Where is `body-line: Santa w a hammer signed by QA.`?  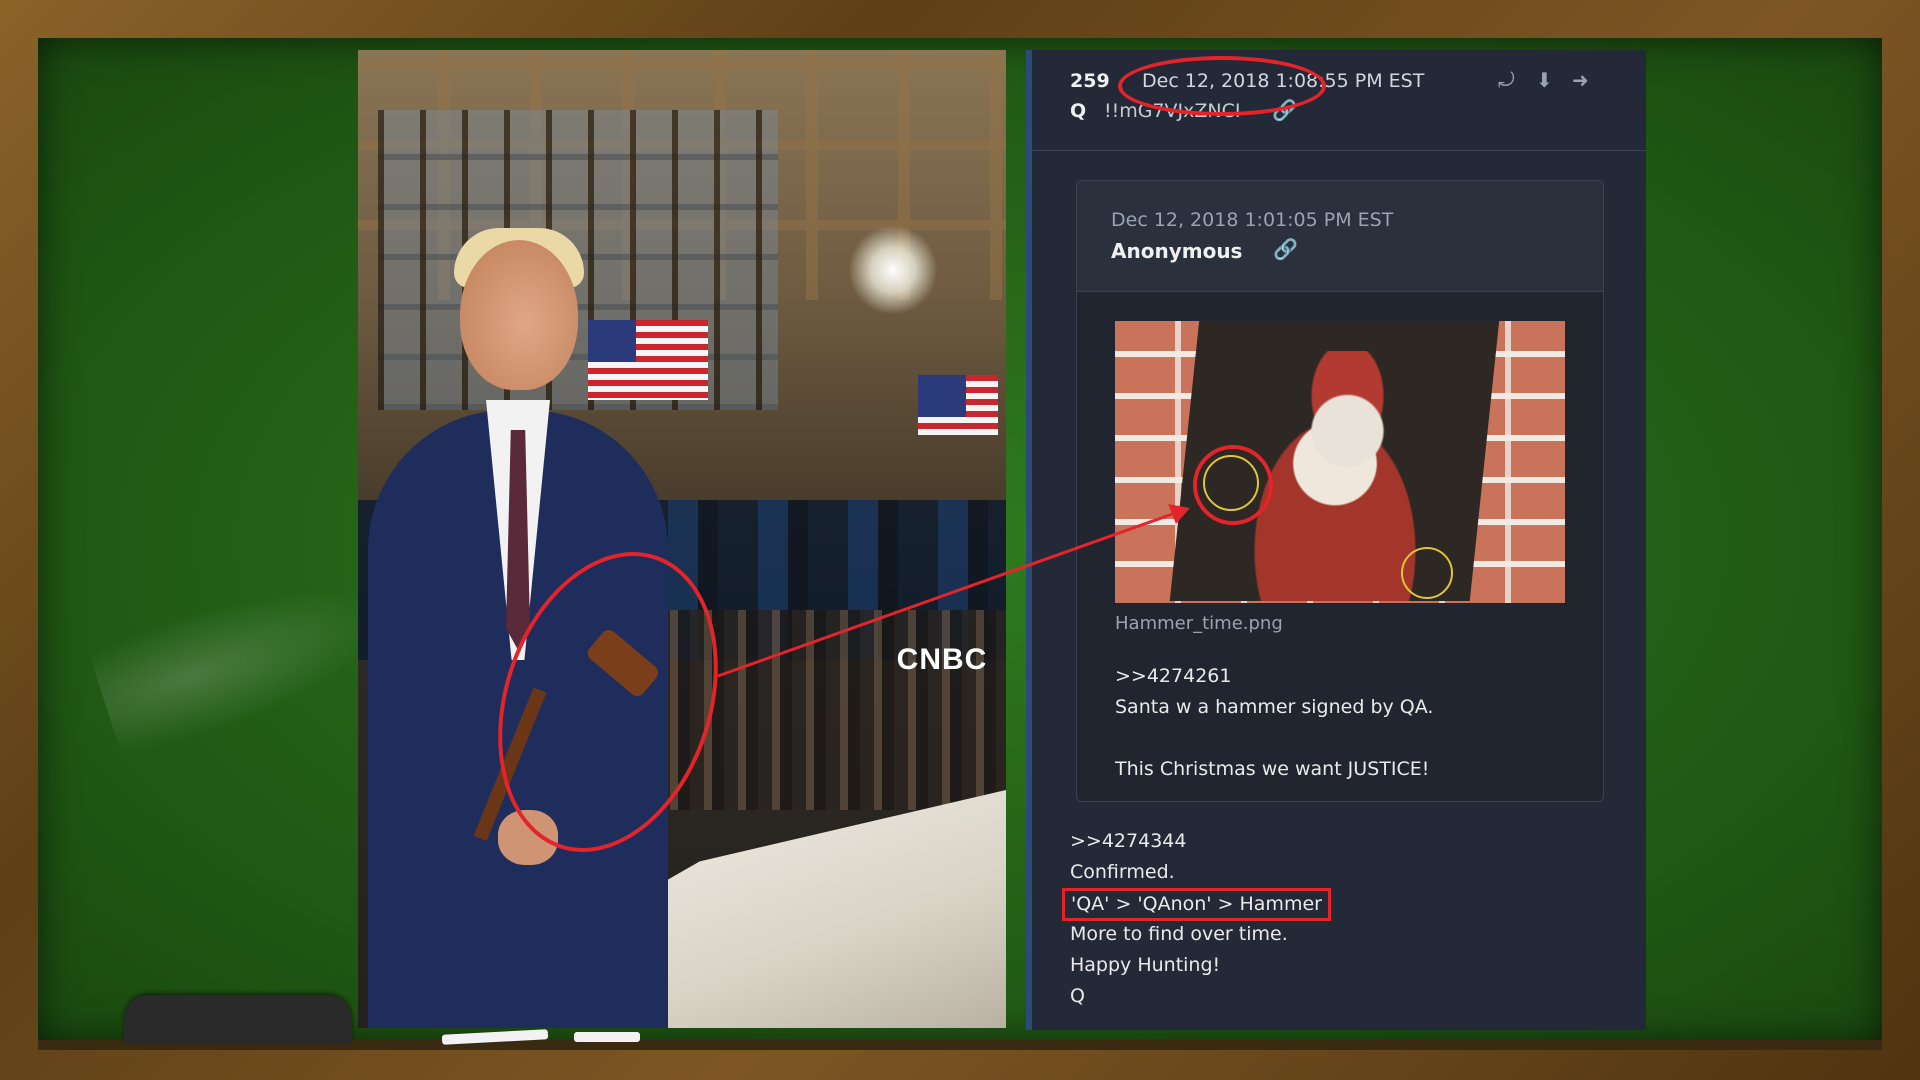
body-line: Santa w a hammer signed by QA. is located at coordinates (1274, 707).